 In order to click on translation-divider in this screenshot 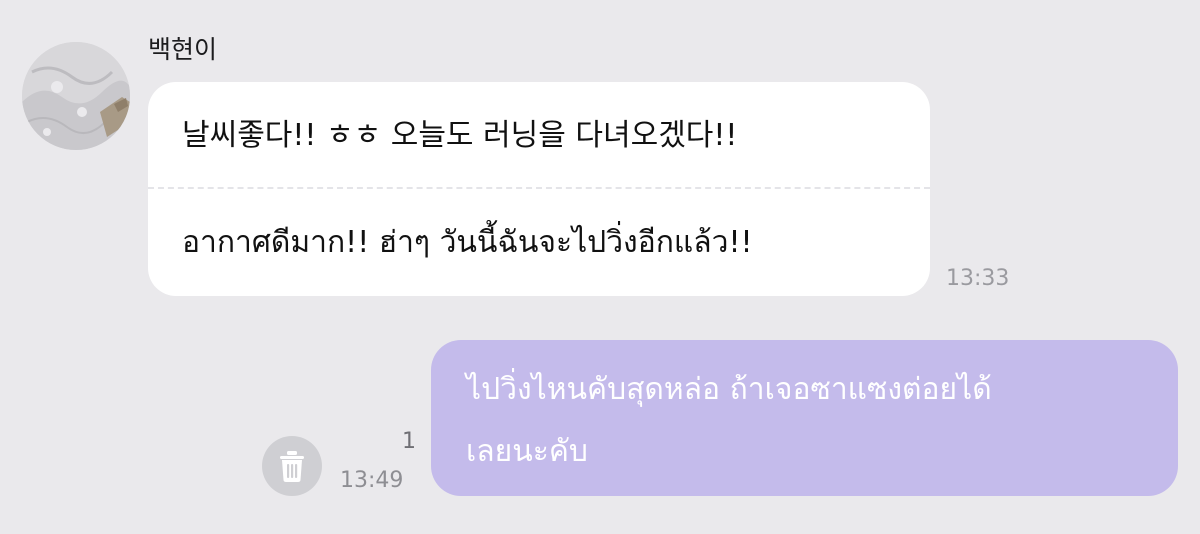, I will do `click(539, 188)`.